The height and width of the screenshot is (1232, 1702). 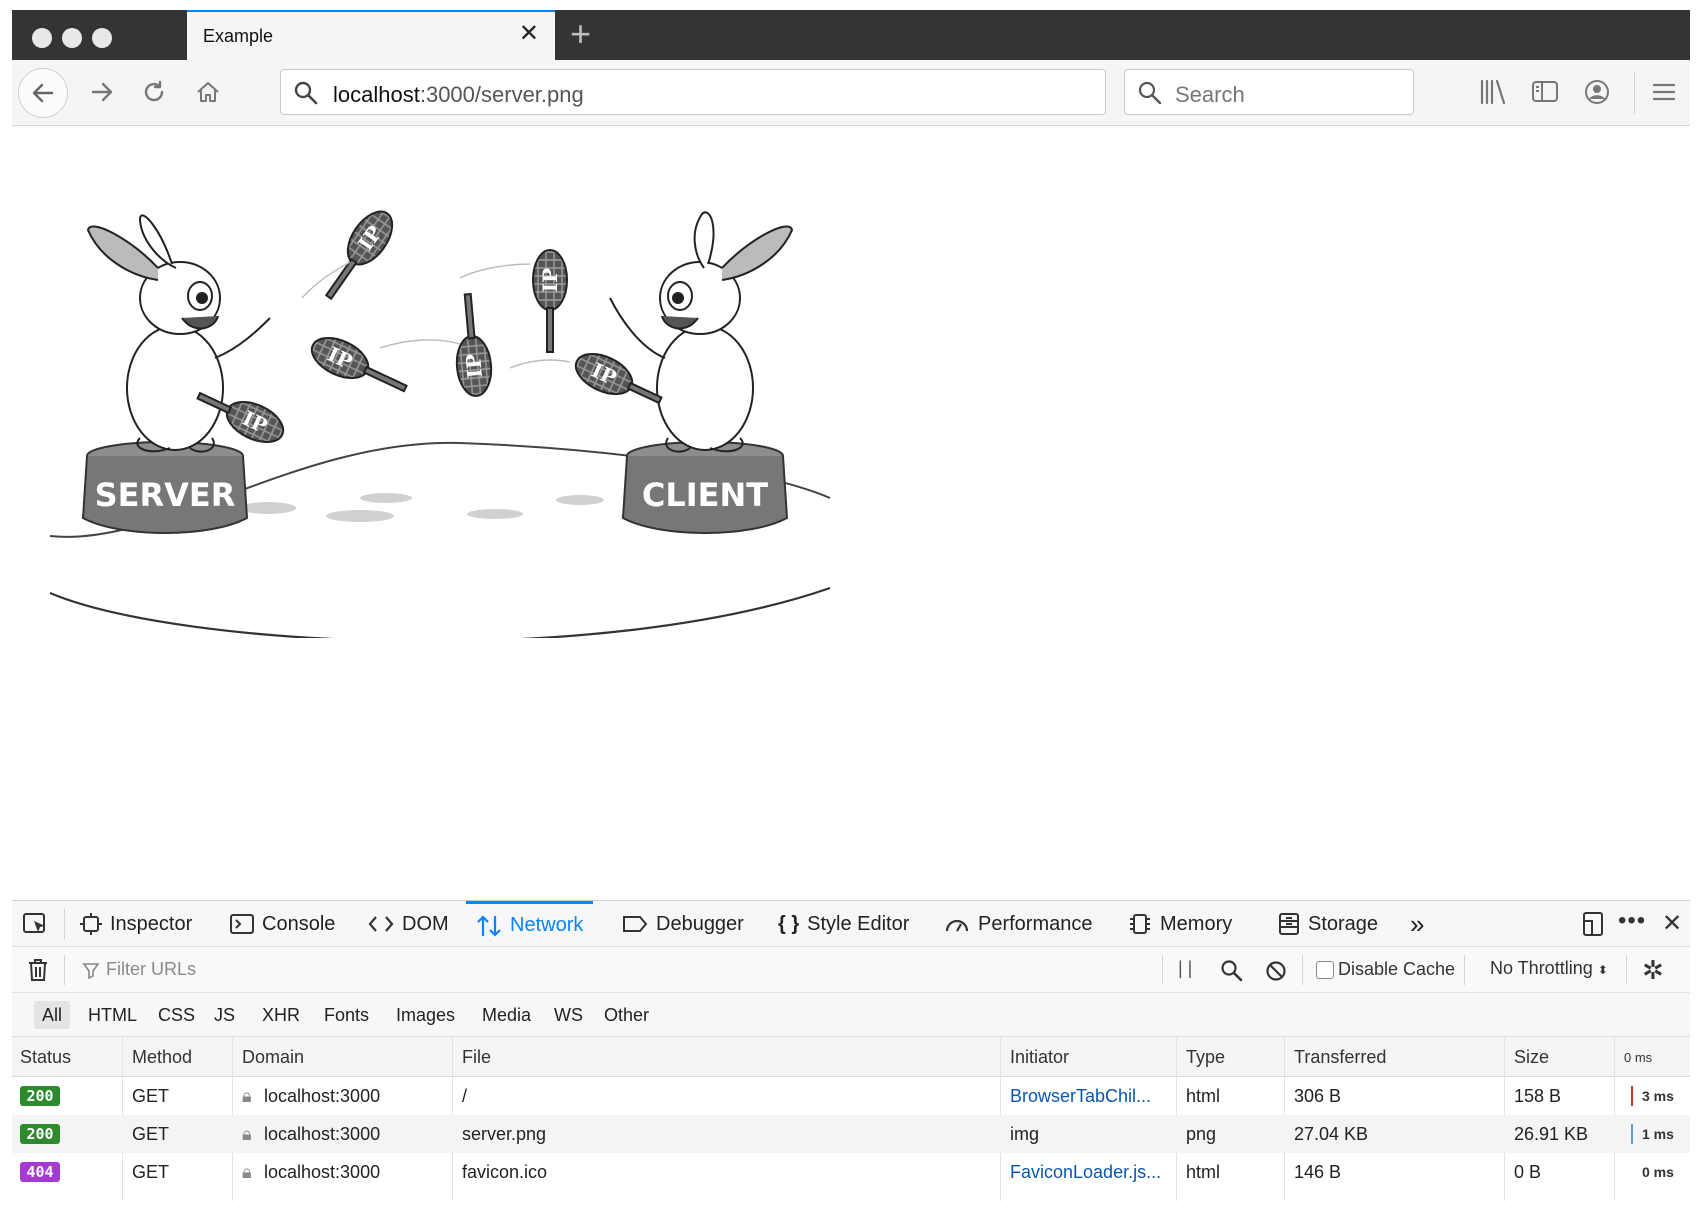 I want to click on tab-network: Network, so click(x=530, y=924).